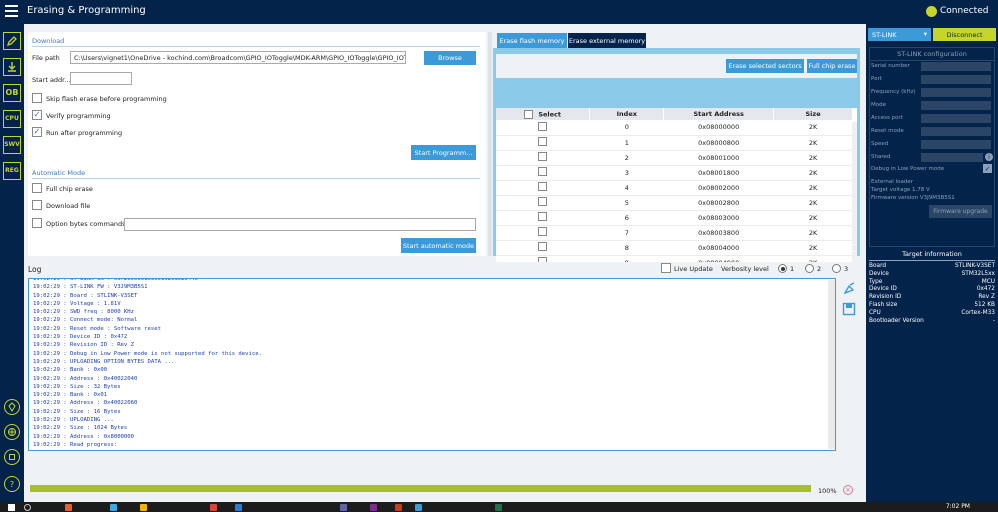 This screenshot has height=512, width=998. Describe the element at coordinates (674, 218) in the screenshot. I see `table-row: 6 0x08003000 2K` at that location.